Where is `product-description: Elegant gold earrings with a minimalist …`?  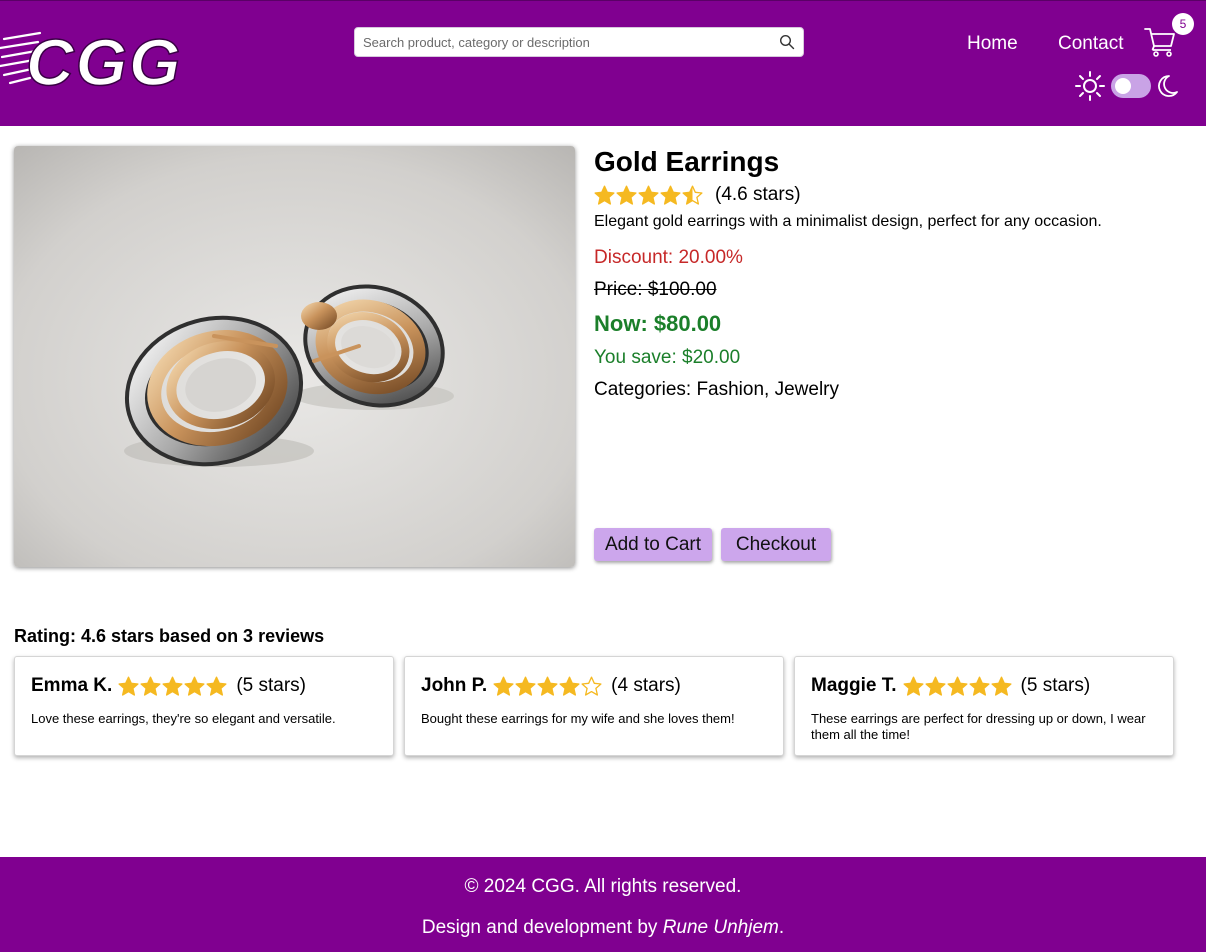
product-description: Elegant gold earrings with a minimalist … is located at coordinates (848, 221).